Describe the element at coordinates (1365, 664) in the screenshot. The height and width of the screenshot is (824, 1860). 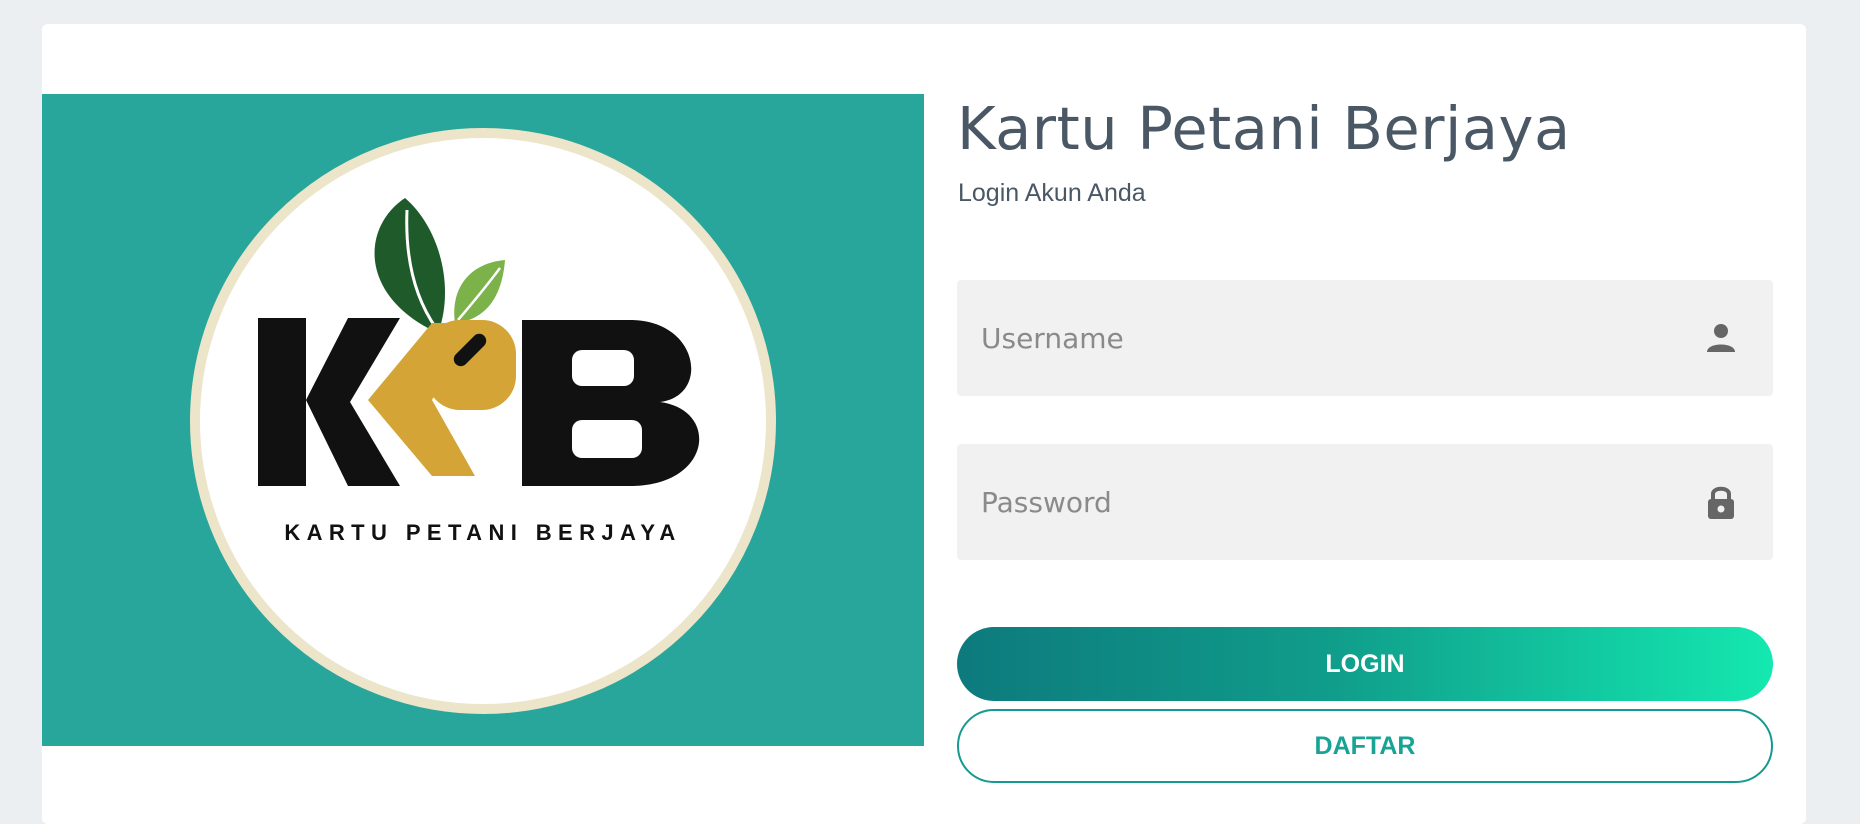
I see `login-button: LOGIN` at that location.